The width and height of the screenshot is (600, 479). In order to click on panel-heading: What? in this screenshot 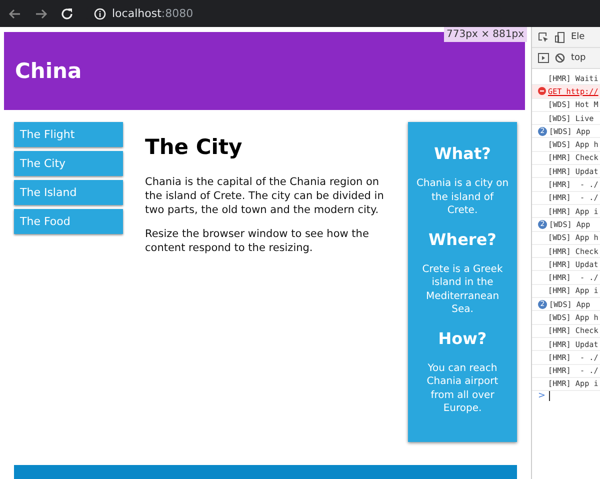, I will do `click(462, 153)`.